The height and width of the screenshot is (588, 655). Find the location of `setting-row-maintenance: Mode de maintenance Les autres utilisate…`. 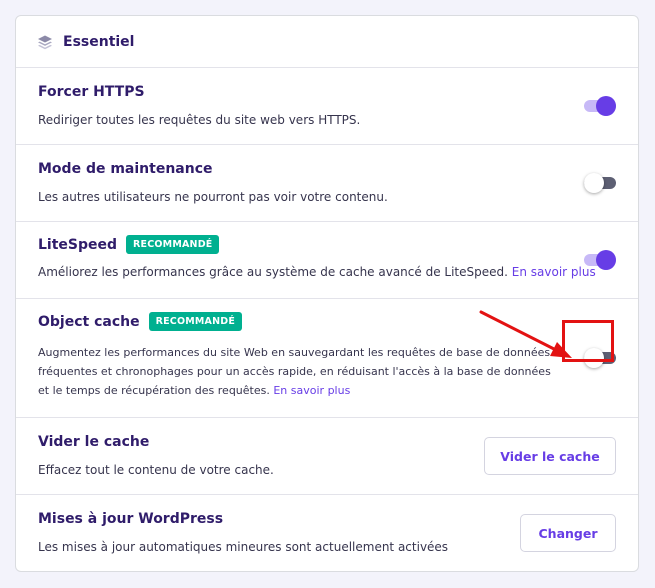

setting-row-maintenance: Mode de maintenance Les autres utilisate… is located at coordinates (327, 183).